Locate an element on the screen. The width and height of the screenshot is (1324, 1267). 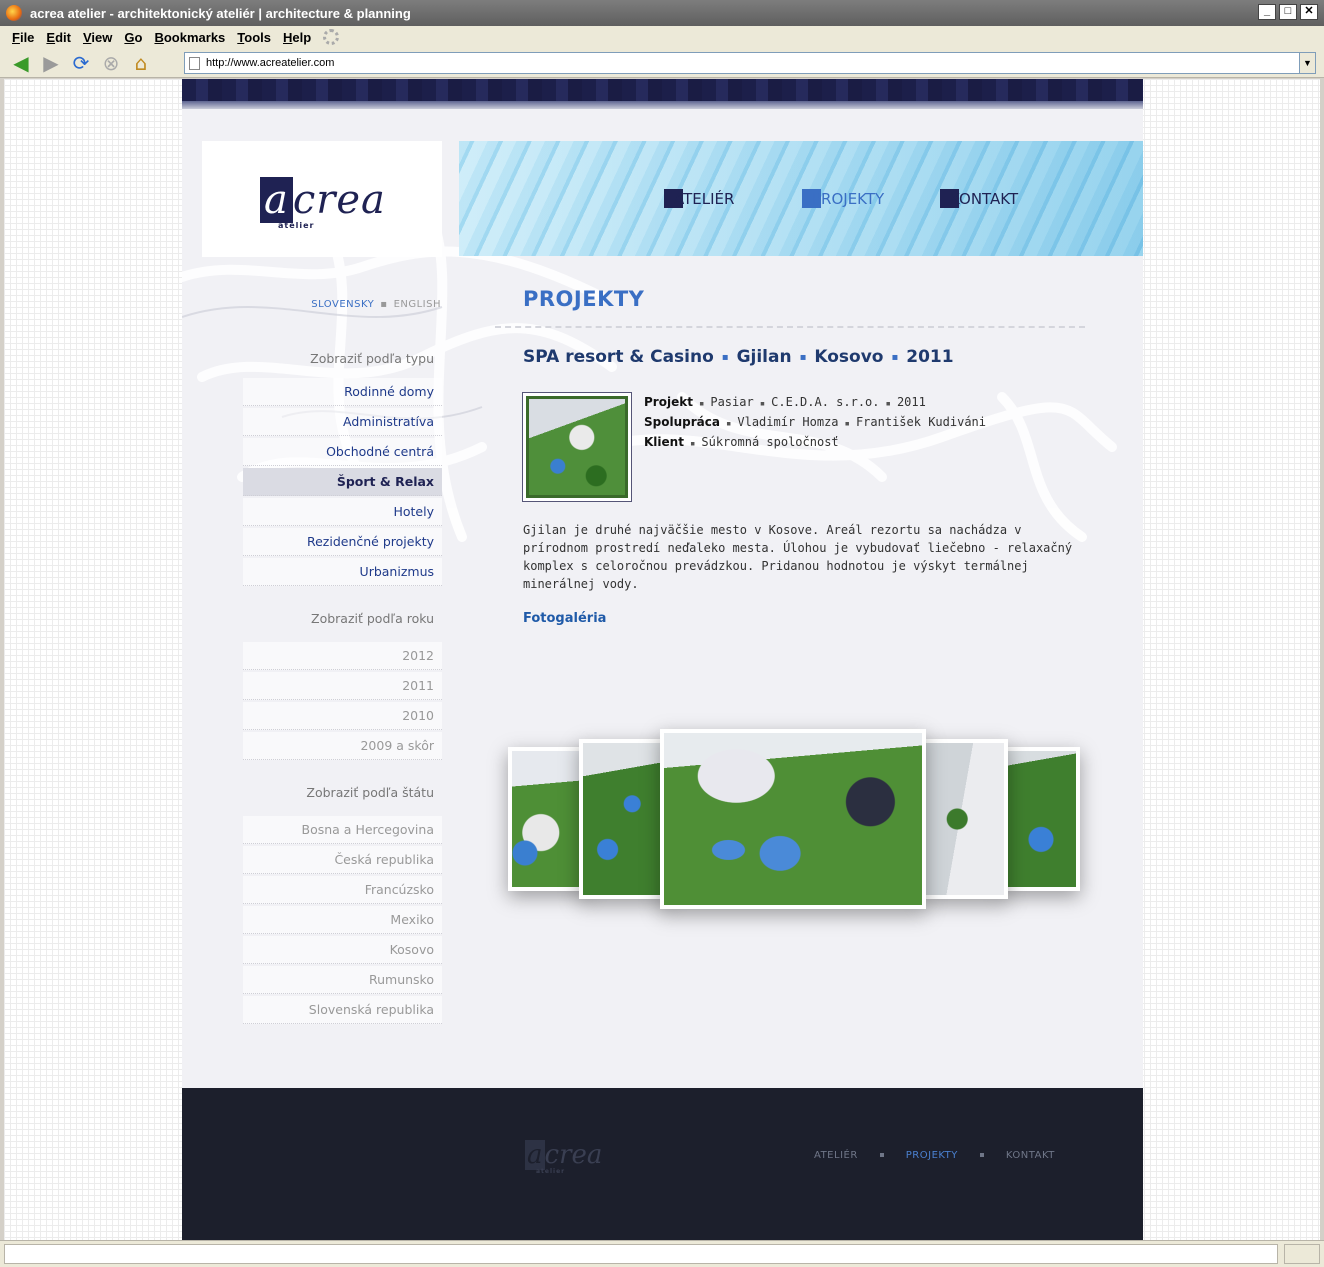
navigation-toolbar: ◀ ▶ ⟳ ⊗ ⌂ http://www.acreatelier.com ▼ is located at coordinates (662, 63).